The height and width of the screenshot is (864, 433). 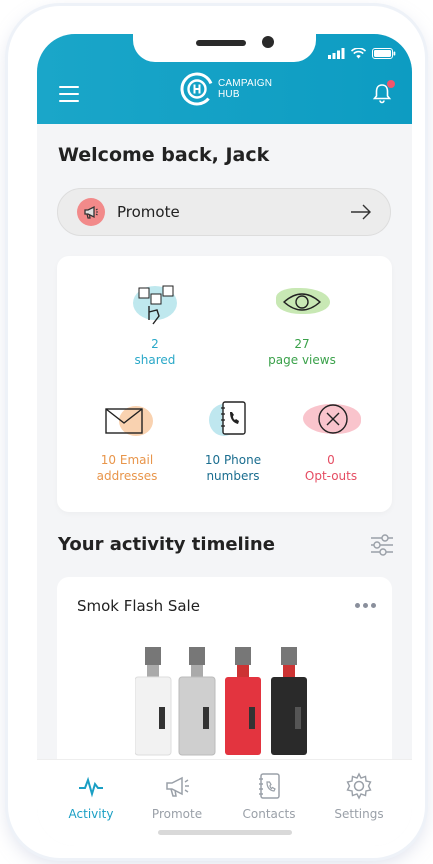 What do you see at coordinates (127, 476) in the screenshot?
I see `stat-email-label: addresses` at bounding box center [127, 476].